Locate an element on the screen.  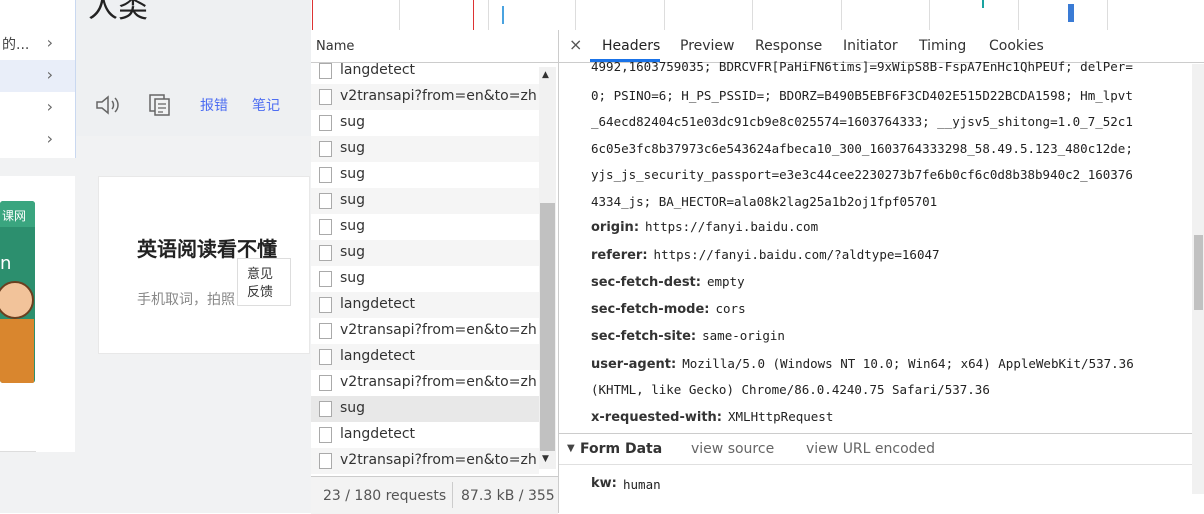
suggestion-item: 的... › is located at coordinates (37, 44).